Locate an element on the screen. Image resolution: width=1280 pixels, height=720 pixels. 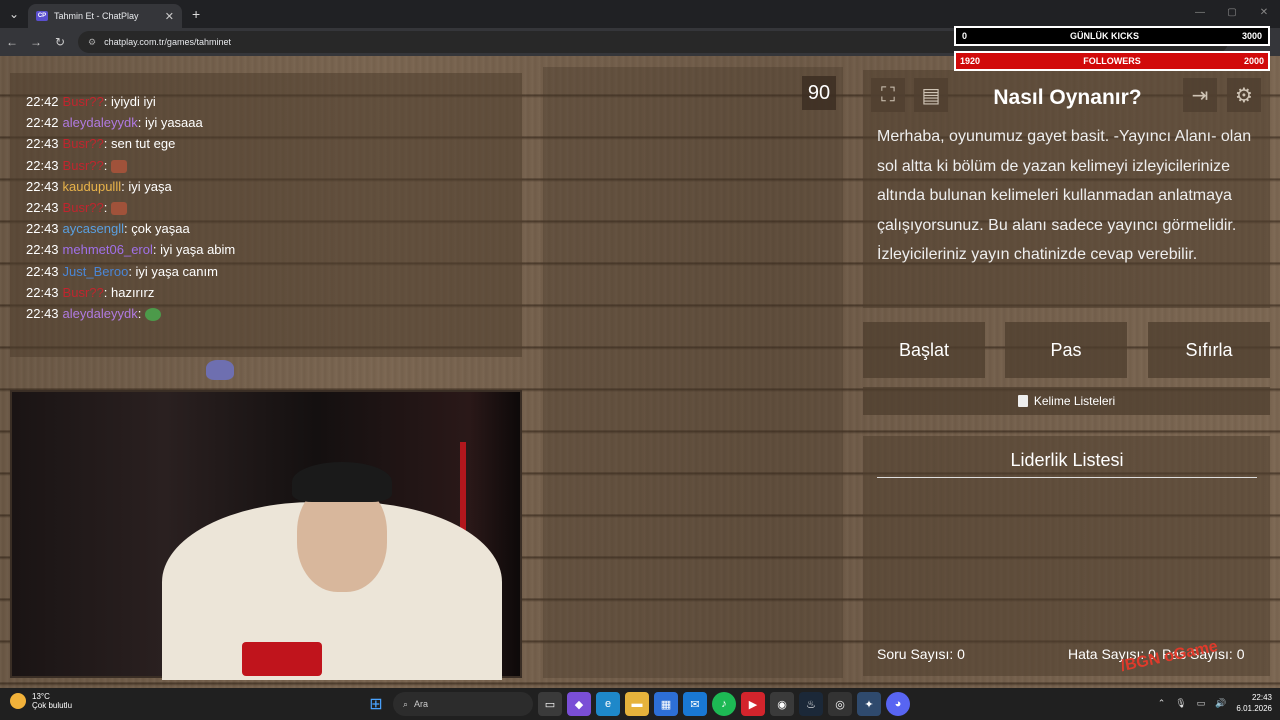
reset-button: Sıfırla is located at coordinates (1209, 350).